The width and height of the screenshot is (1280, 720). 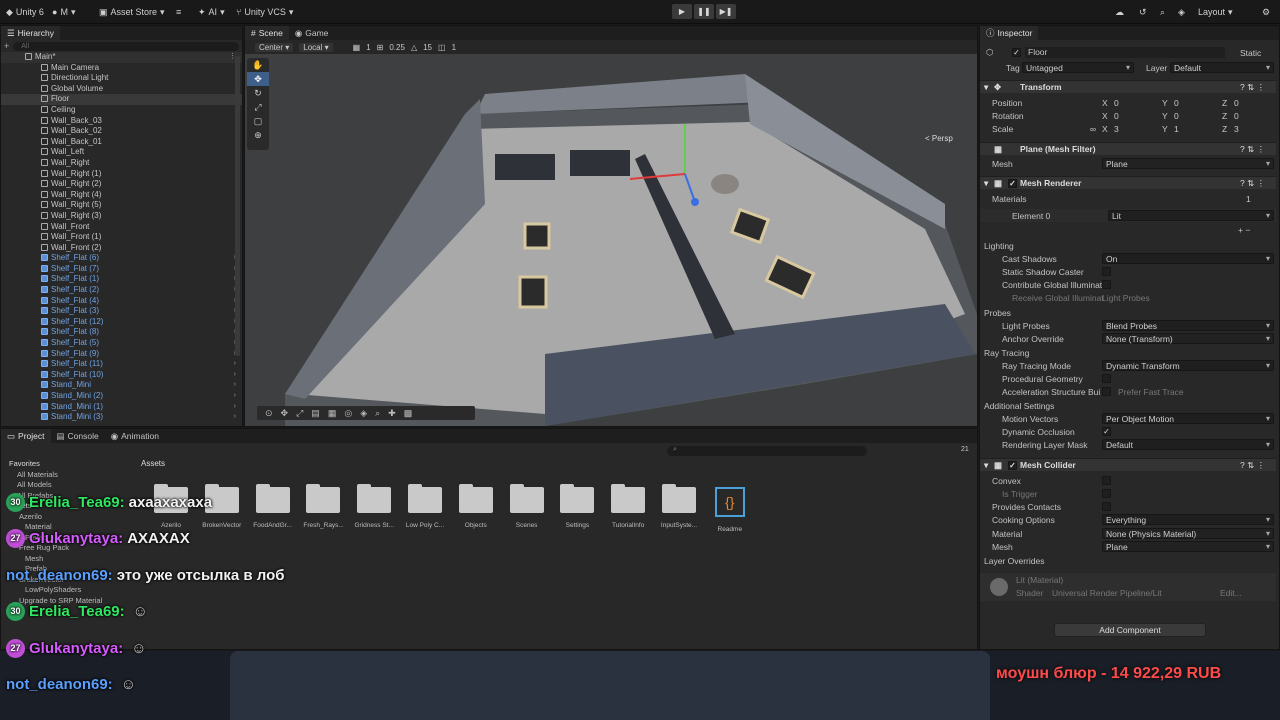 I want to click on hierarchy-item: Shelf_Flat (2)›, so click(x=121, y=290).